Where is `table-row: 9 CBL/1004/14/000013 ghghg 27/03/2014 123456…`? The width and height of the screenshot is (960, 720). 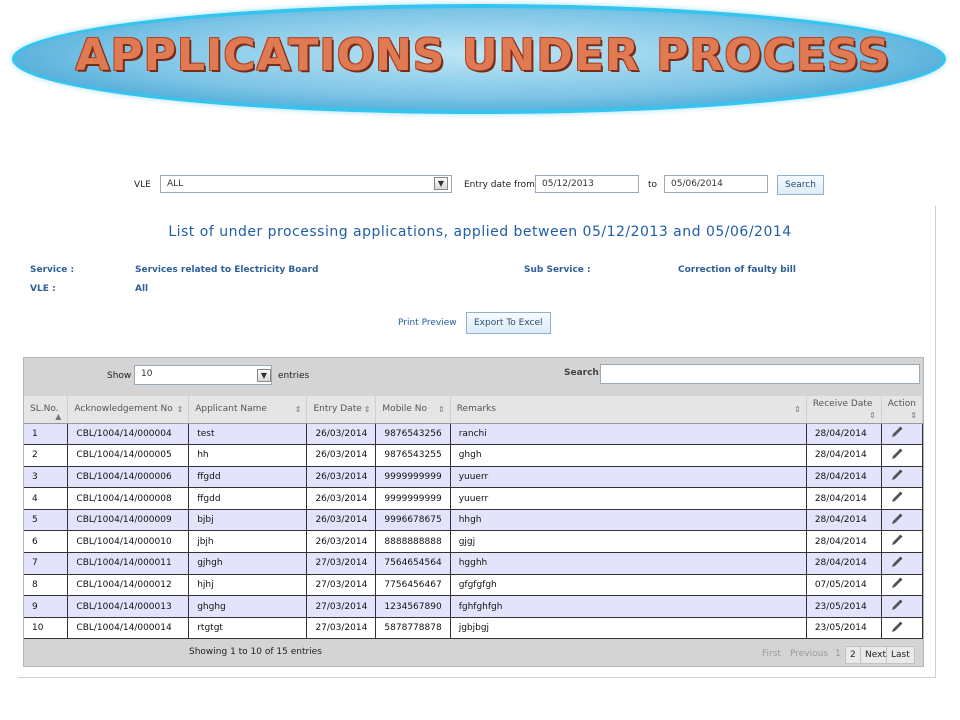 table-row: 9 CBL/1004/14/000013 ghghg 27/03/2014 123456… is located at coordinates (474, 606).